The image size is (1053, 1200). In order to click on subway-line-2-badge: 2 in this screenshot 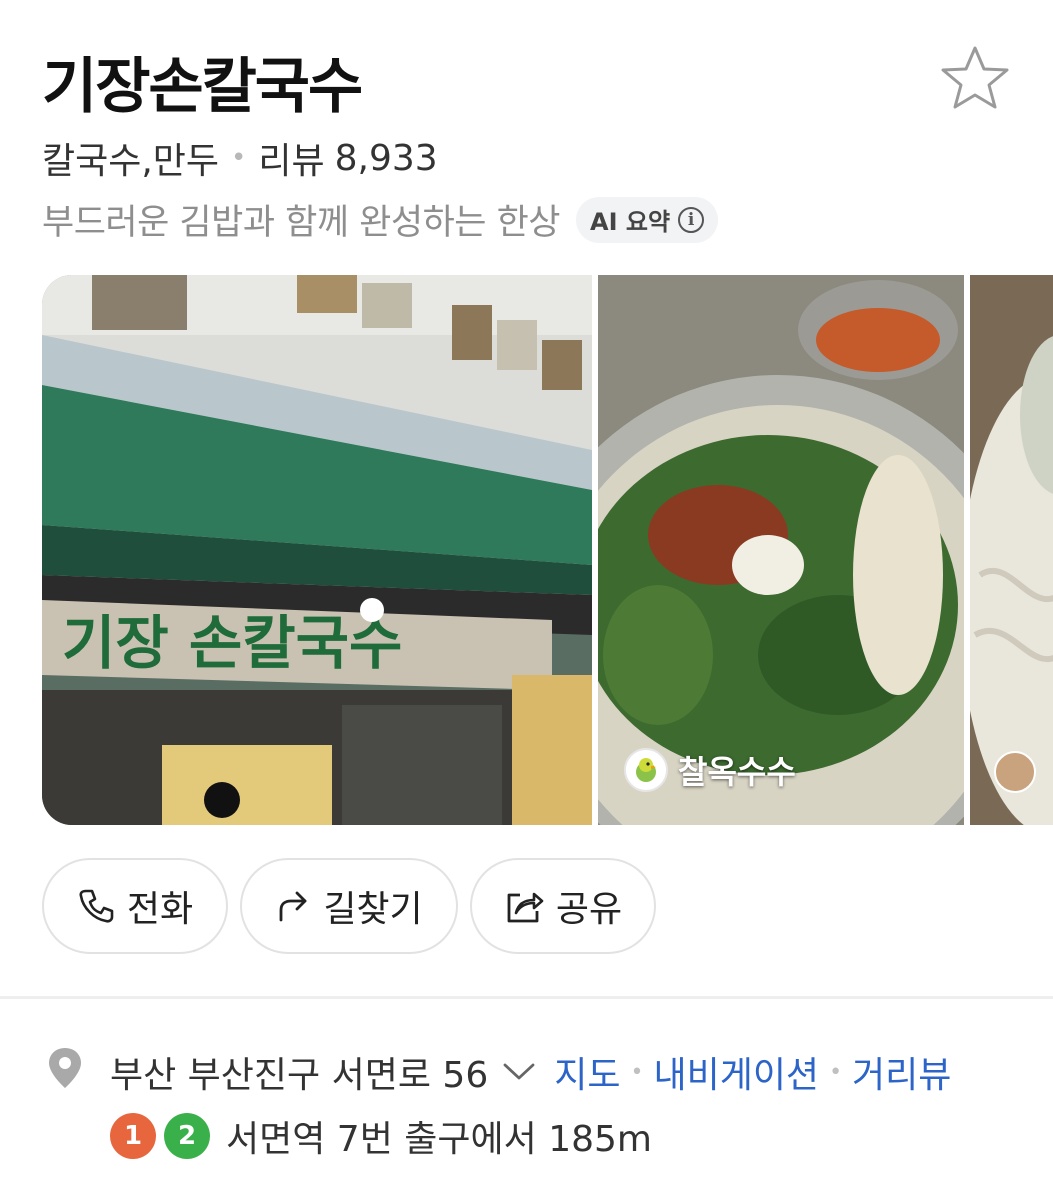, I will do `click(187, 1136)`.